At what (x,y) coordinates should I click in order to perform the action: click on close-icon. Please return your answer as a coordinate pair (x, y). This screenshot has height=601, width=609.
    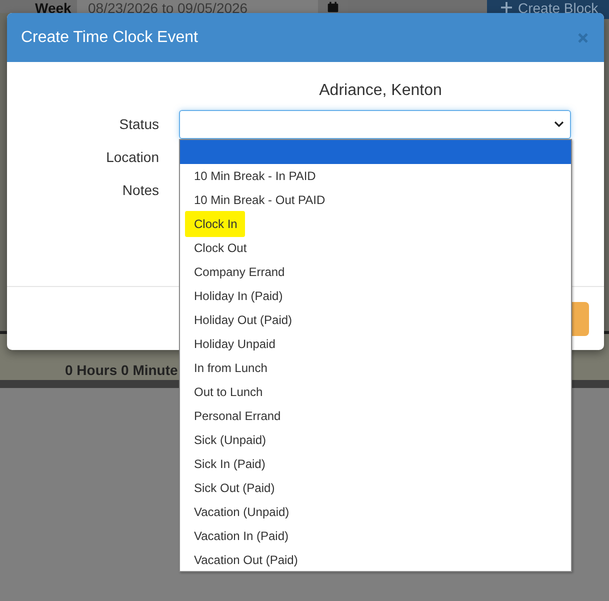
    Looking at the image, I should click on (583, 37).